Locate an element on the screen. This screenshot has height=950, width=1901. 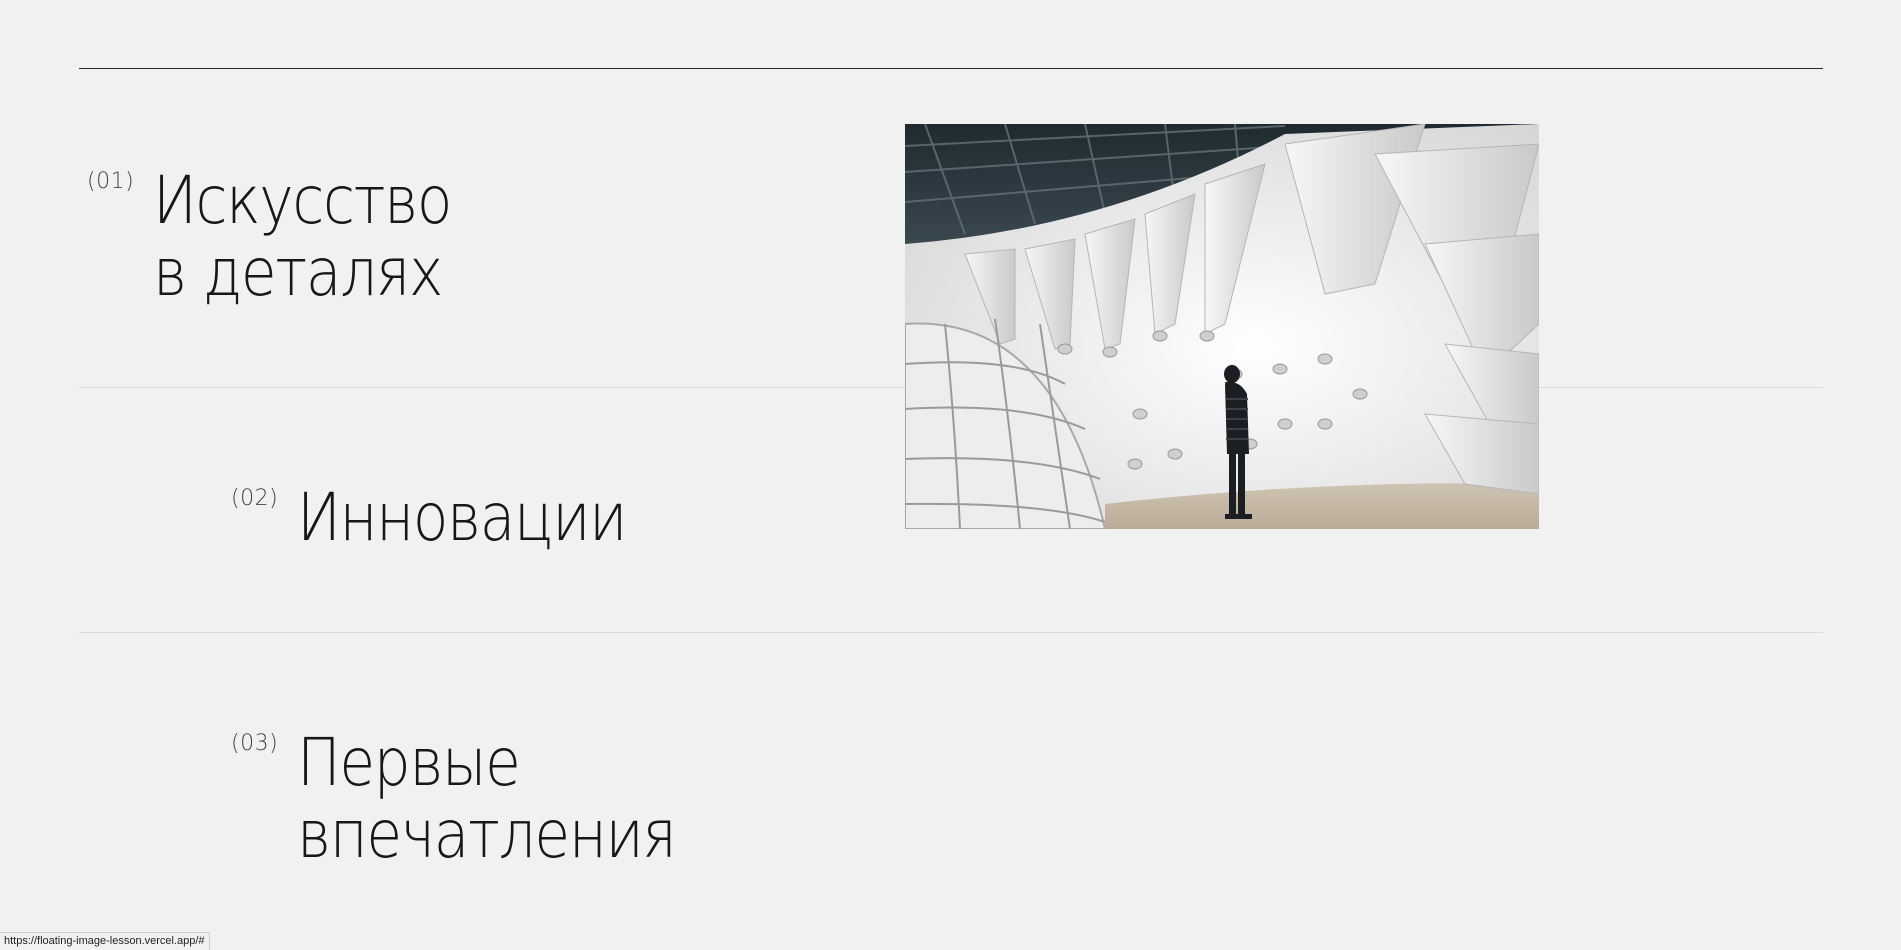
list-item-02: (02) Инновации is located at coordinates (451, 518).